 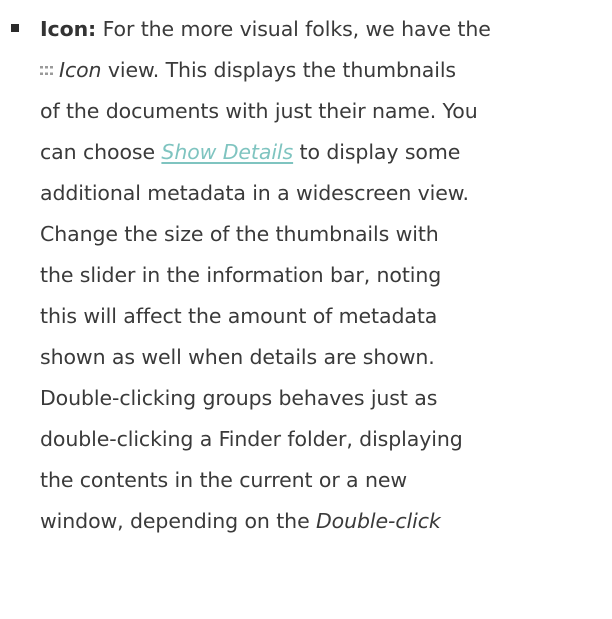 What do you see at coordinates (101, 152) in the screenshot?
I see `text-segment: can choose` at bounding box center [101, 152].